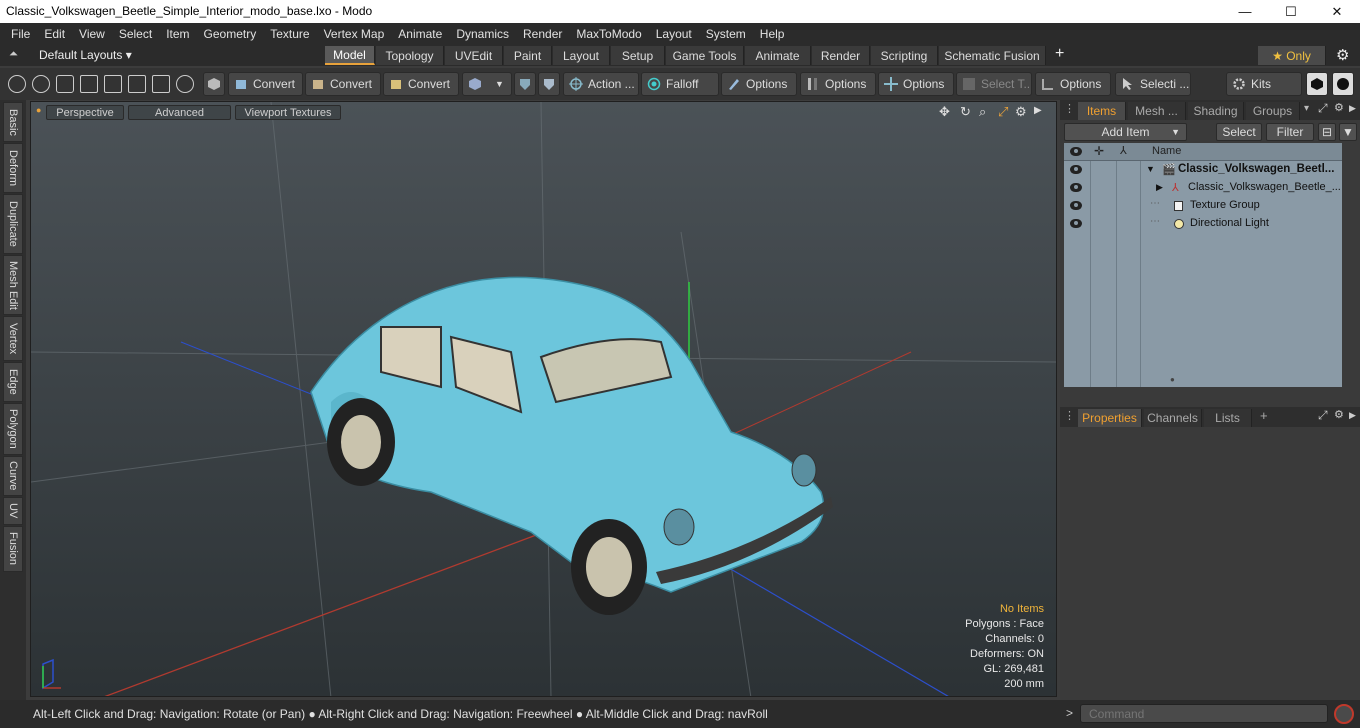 This screenshot has height=728, width=1360. What do you see at coordinates (1290, 132) in the screenshot?
I see `filter-button: Filter` at bounding box center [1290, 132].